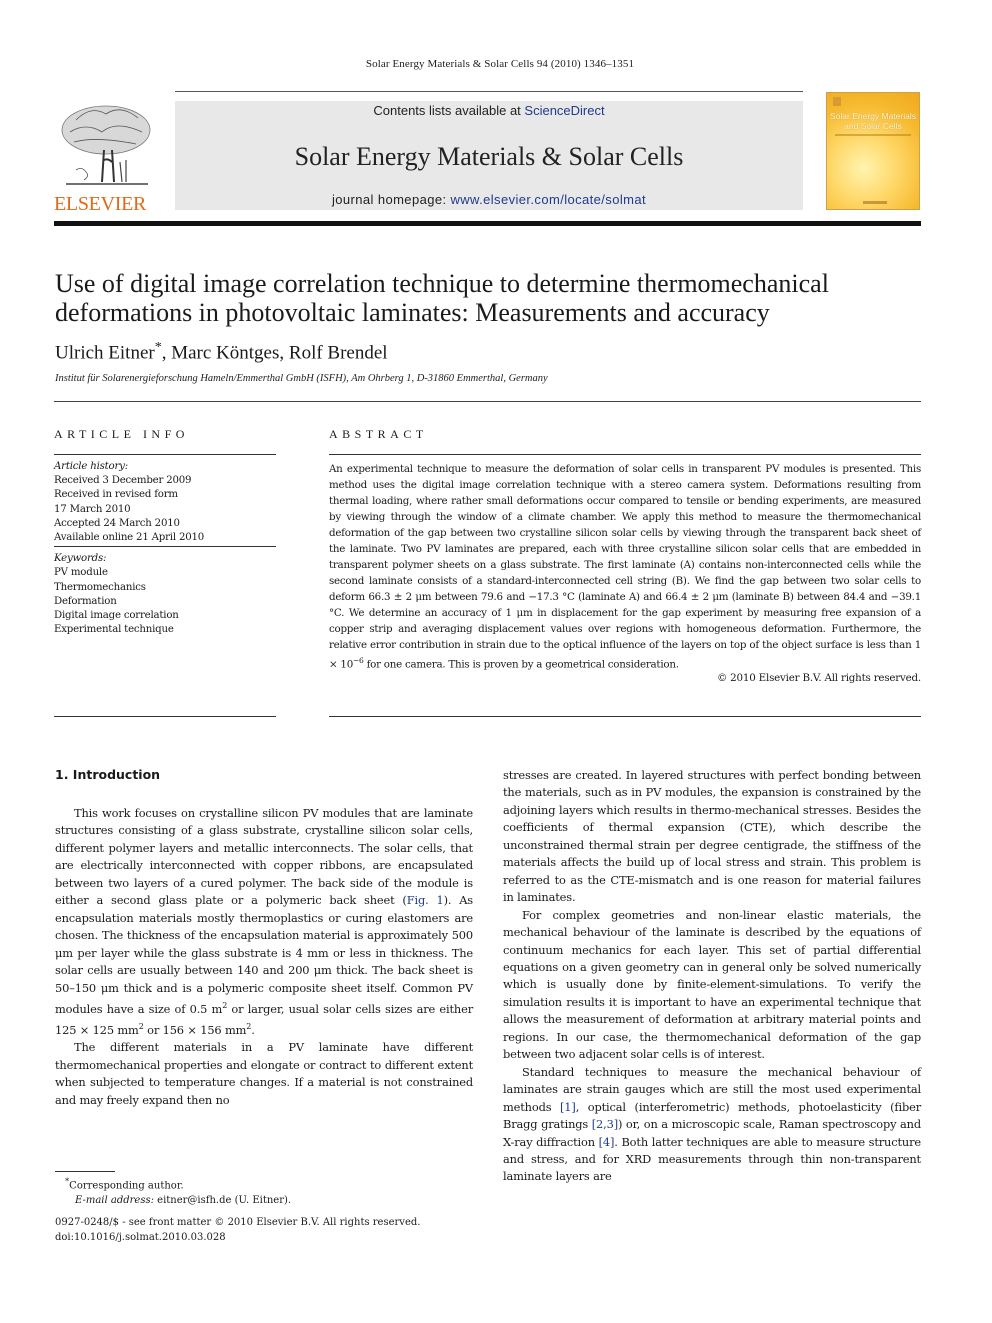 Image resolution: width=992 pixels, height=1323 pixels. Describe the element at coordinates (81, 573) in the screenshot. I see `keyword-item: PV module` at that location.